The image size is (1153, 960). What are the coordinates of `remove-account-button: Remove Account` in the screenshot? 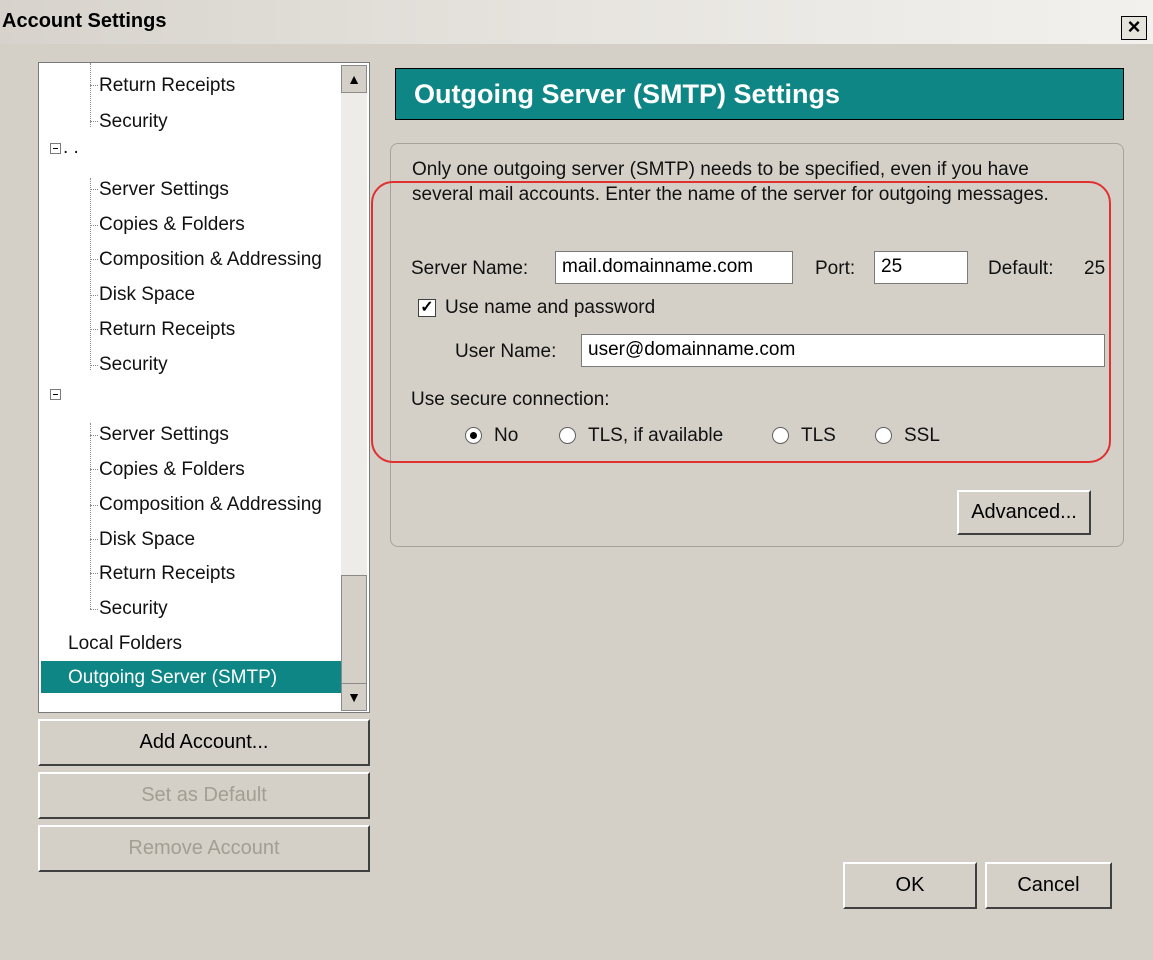 It's located at (204, 848).